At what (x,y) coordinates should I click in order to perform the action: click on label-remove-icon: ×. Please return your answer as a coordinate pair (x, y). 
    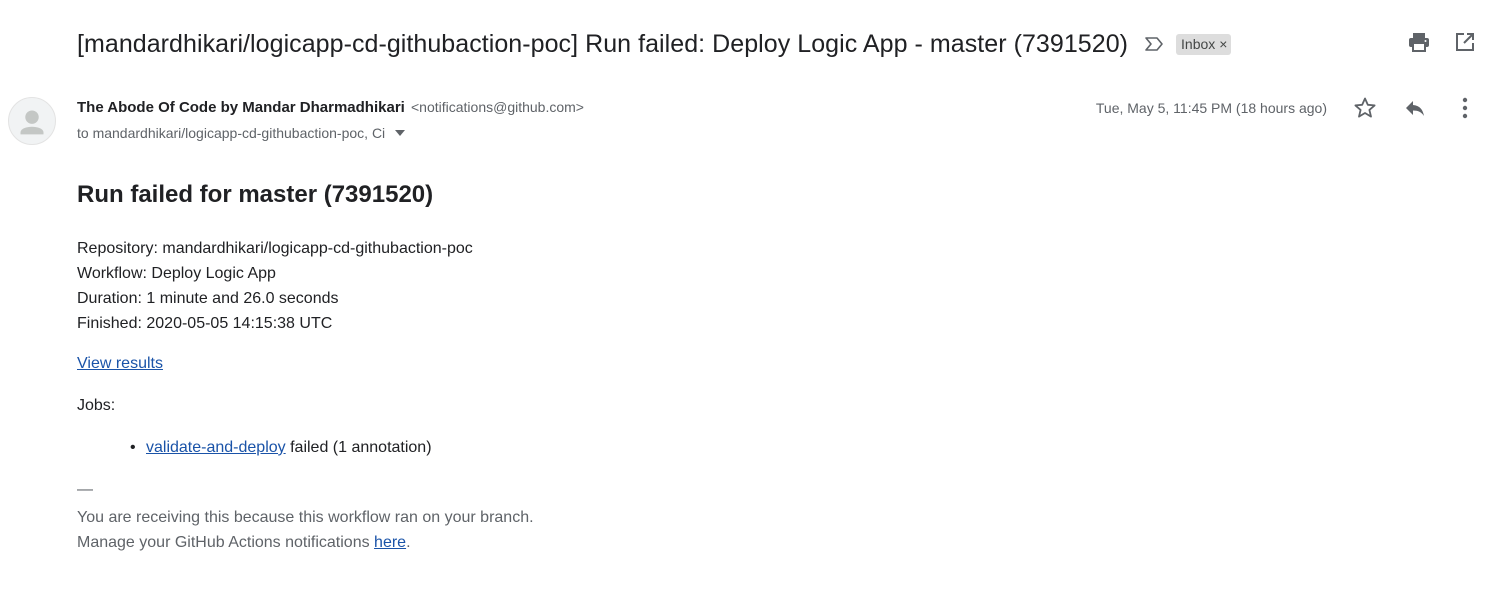
    Looking at the image, I should click on (1223, 44).